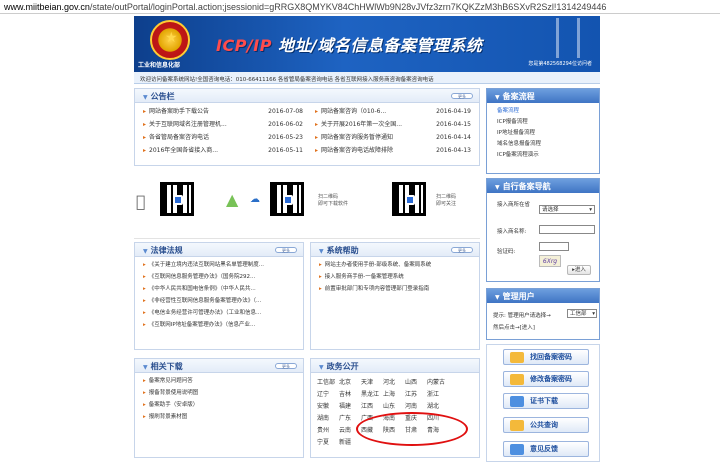 Image resolution: width=720 pixels, height=462 pixels. I want to click on change-password-button: 修改备案密码, so click(546, 379).